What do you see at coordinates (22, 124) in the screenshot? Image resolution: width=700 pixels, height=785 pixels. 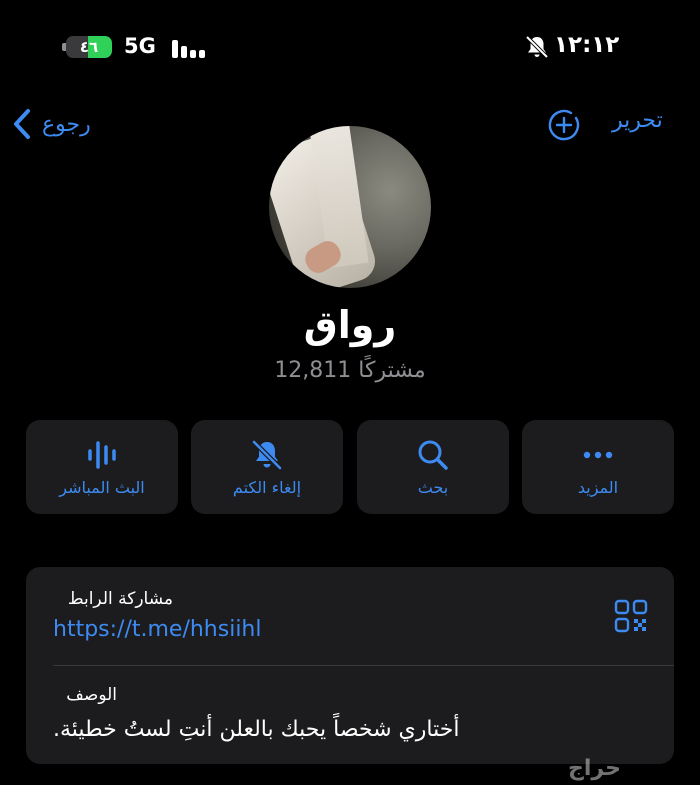 I see `chevron-left-icon` at bounding box center [22, 124].